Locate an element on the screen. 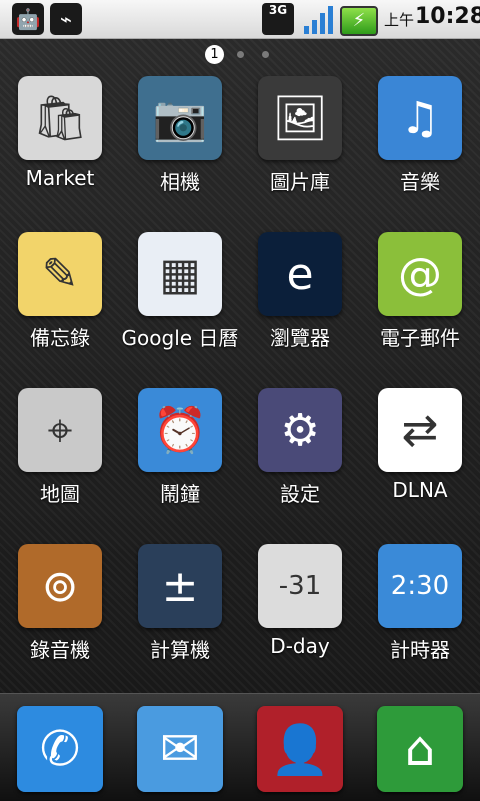  app-memo: ✎ 備忘錄 is located at coordinates (60, 307).